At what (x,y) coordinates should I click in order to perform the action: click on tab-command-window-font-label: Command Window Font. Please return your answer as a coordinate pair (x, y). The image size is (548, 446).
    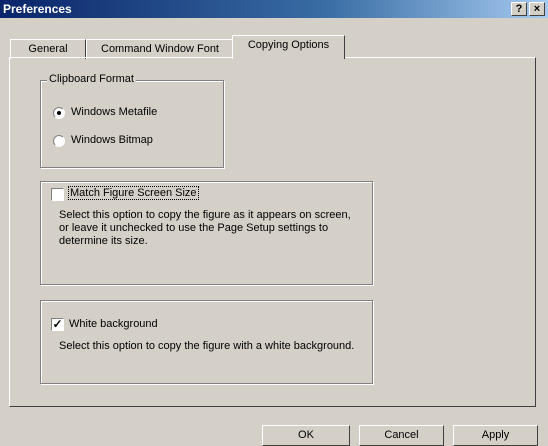
    Looking at the image, I should click on (160, 49).